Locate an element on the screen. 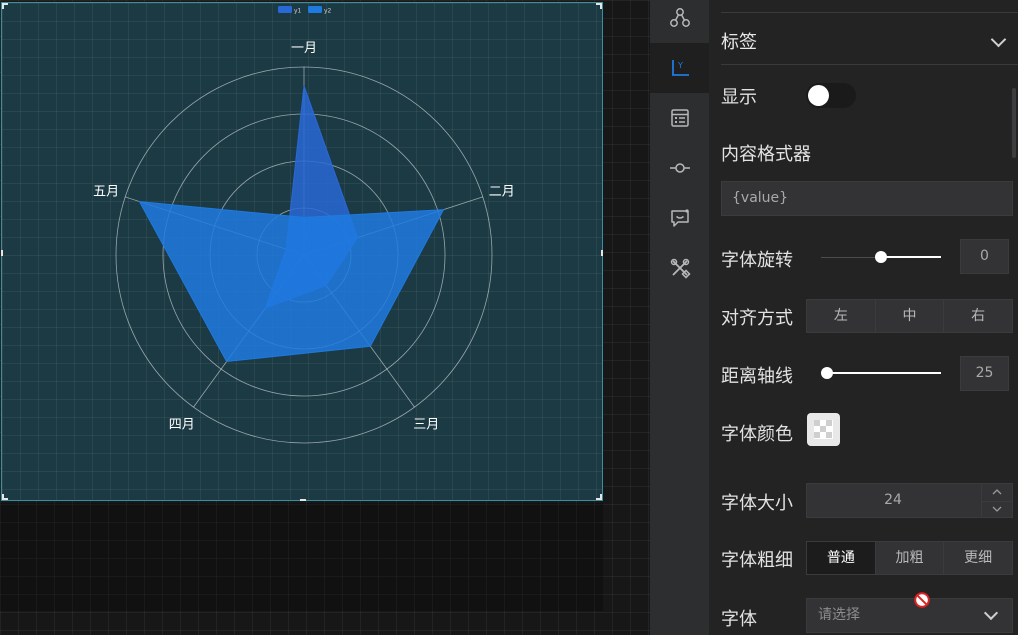 Image resolution: width=1018 pixels, height=635 pixels. message-icon is located at coordinates (679, 218).